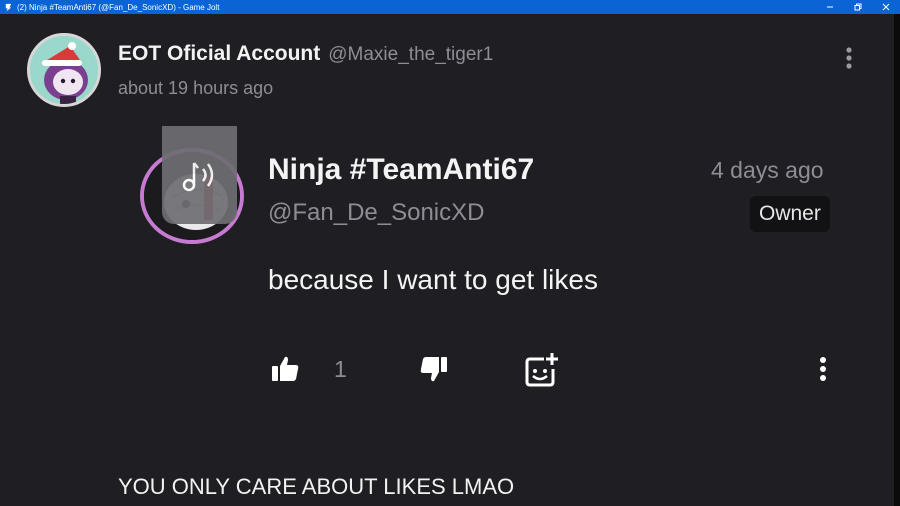  I want to click on avatar-image, so click(64, 70).